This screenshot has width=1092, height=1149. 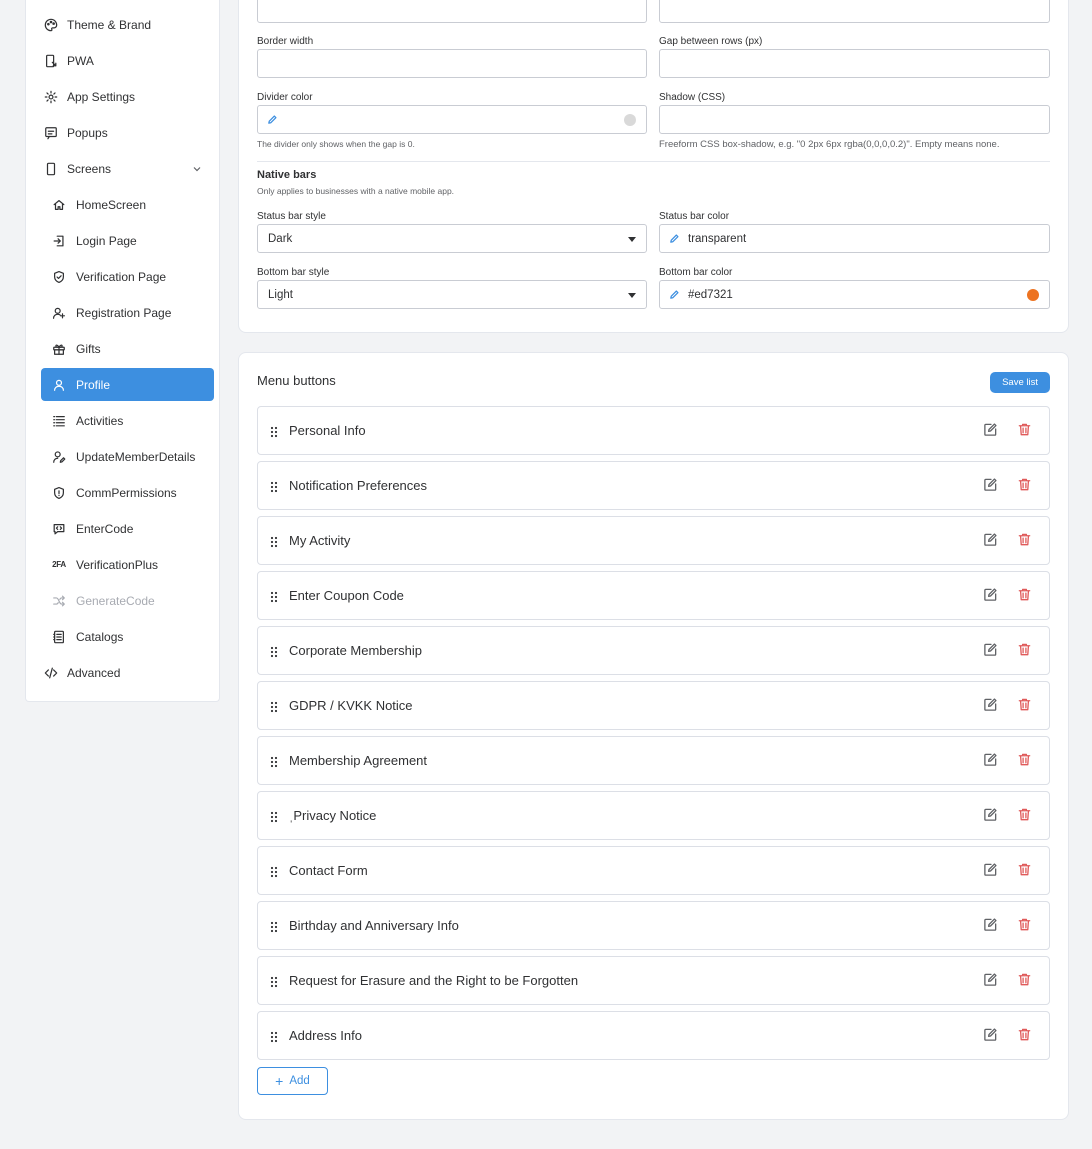 I want to click on add-button: + Add, so click(x=292, y=1081).